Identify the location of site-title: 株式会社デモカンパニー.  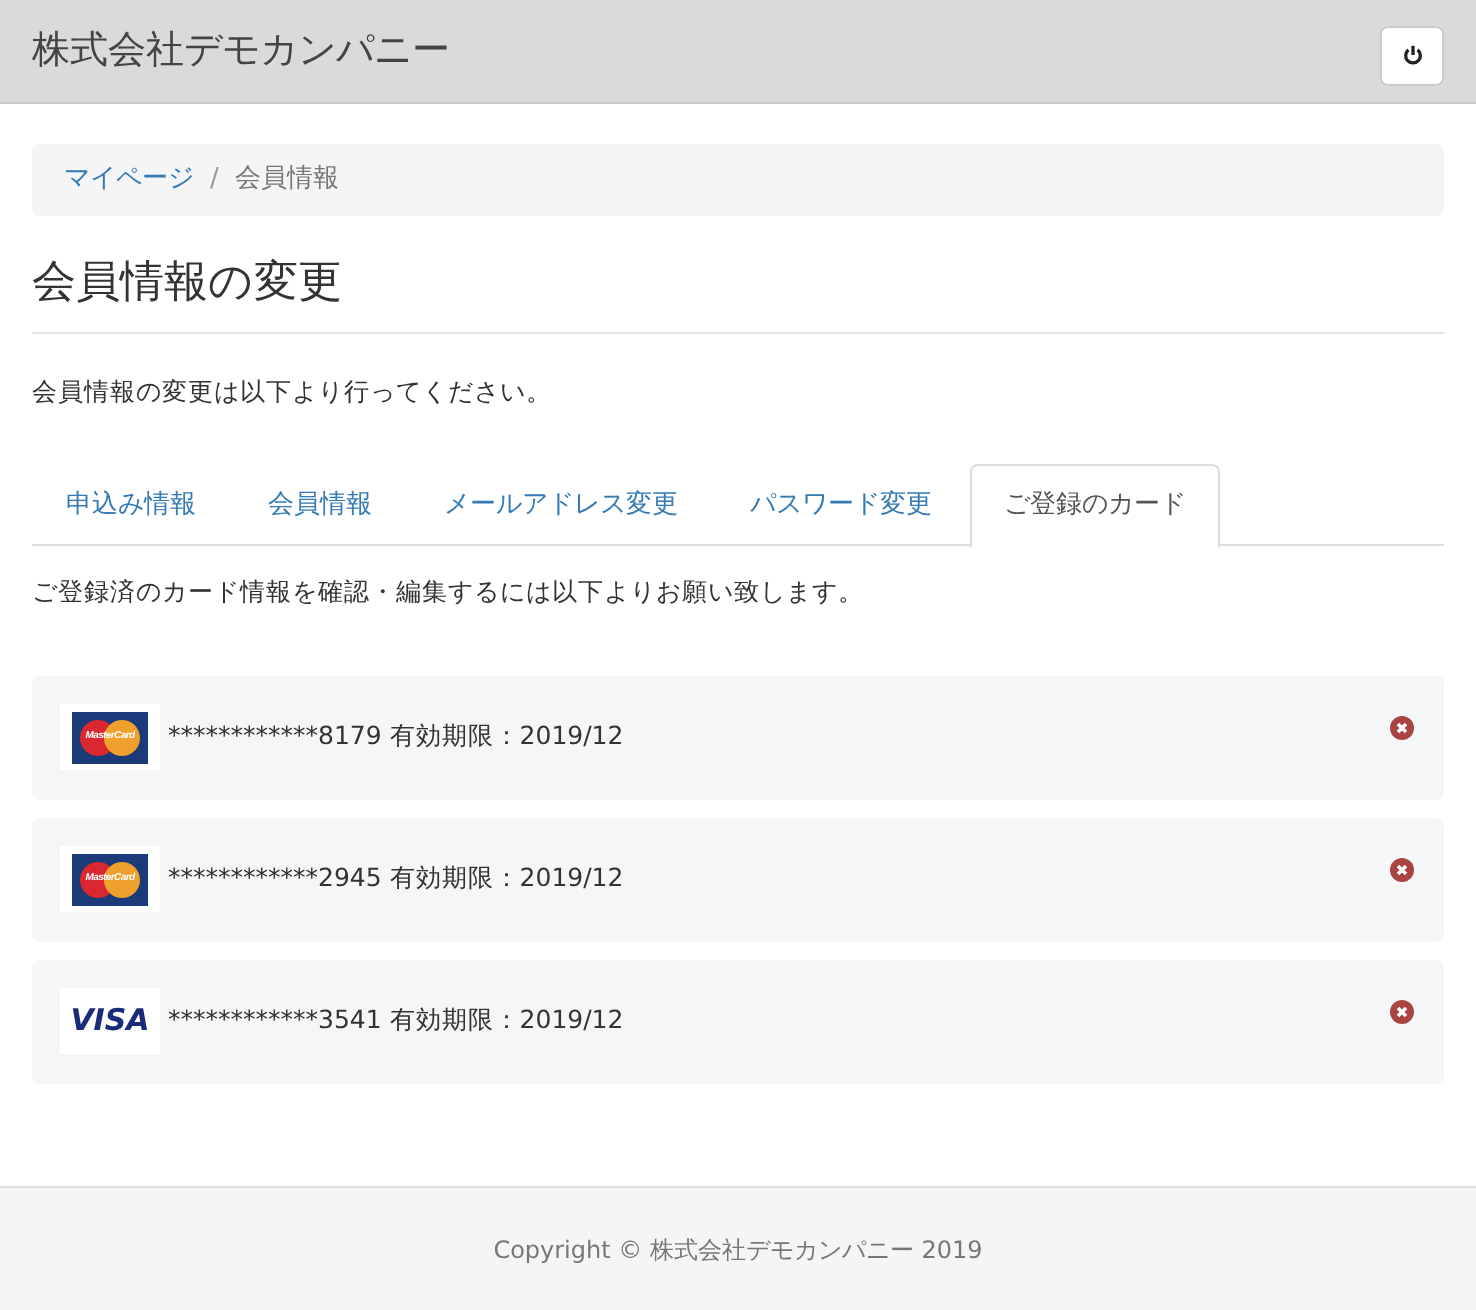
(241, 51).